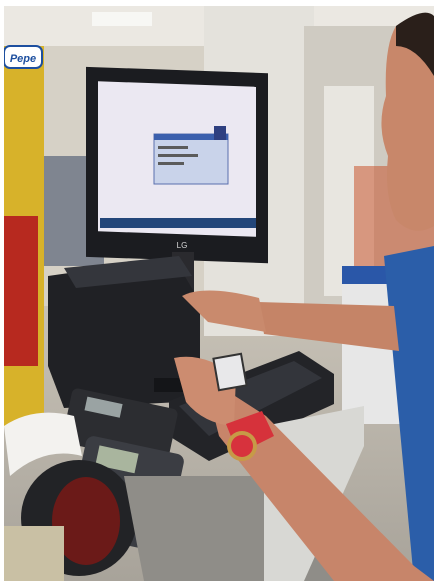 This screenshot has height=584, width=436. Describe the element at coordinates (122, 19) in the screenshot. I see `ceiling-light` at that location.